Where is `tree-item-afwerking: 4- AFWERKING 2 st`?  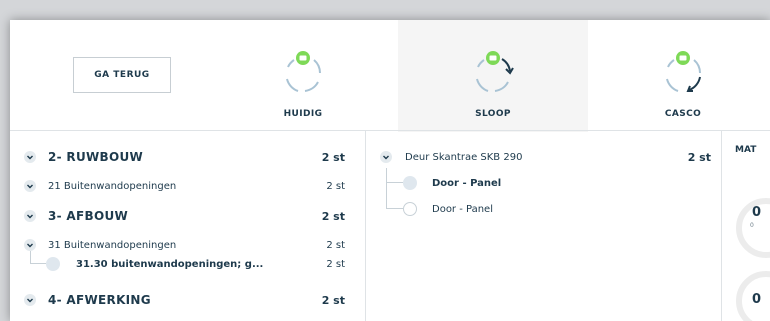
tree-item-afwerking: 4- AFWERKING 2 st is located at coordinates (187, 300).